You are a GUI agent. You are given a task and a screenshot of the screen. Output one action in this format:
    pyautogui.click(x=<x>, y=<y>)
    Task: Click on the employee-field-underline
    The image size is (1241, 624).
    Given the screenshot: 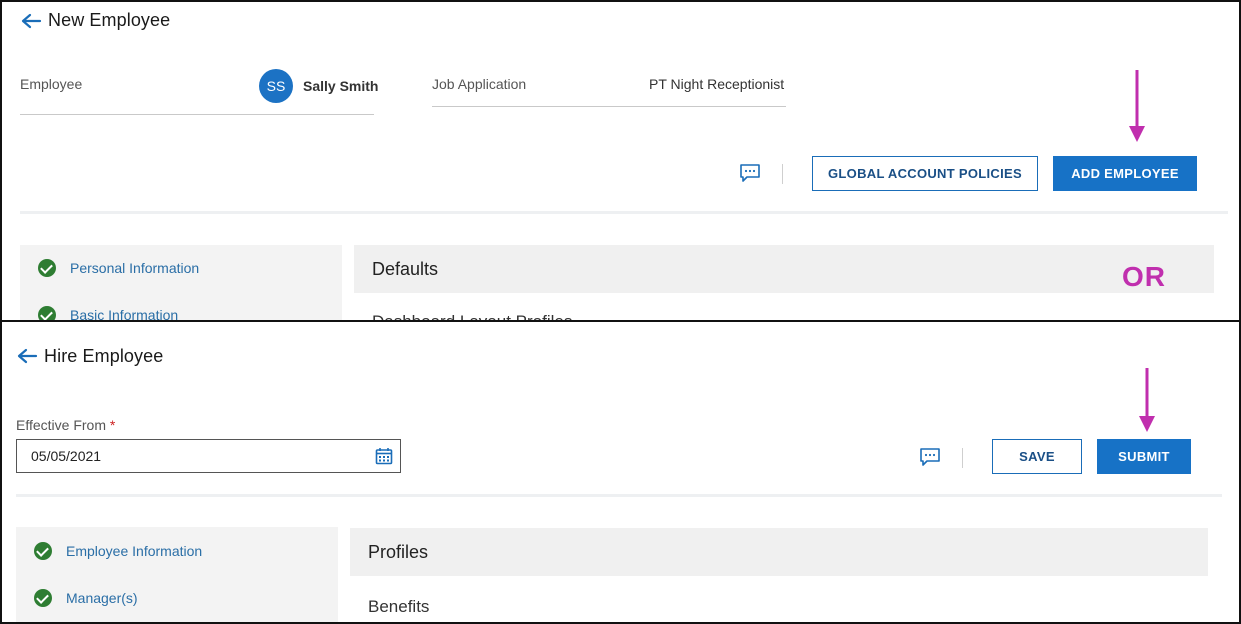 What is the action you would take?
    pyautogui.click(x=197, y=114)
    